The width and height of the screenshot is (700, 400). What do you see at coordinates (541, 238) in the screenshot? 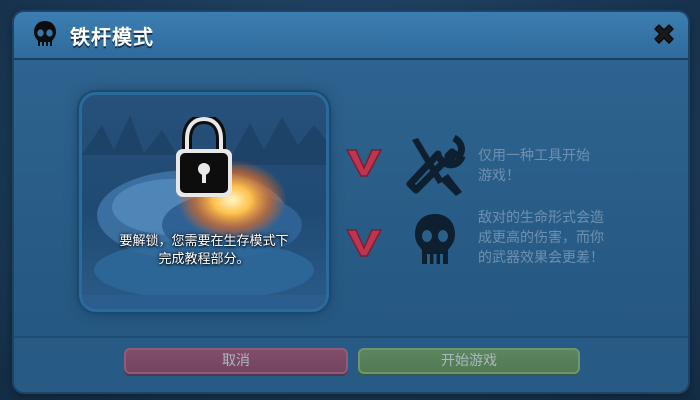
I see `rule-hostile-damage: 敌对的生命形式会造 成更高的伤害，而你 的武器效果会更差！` at bounding box center [541, 238].